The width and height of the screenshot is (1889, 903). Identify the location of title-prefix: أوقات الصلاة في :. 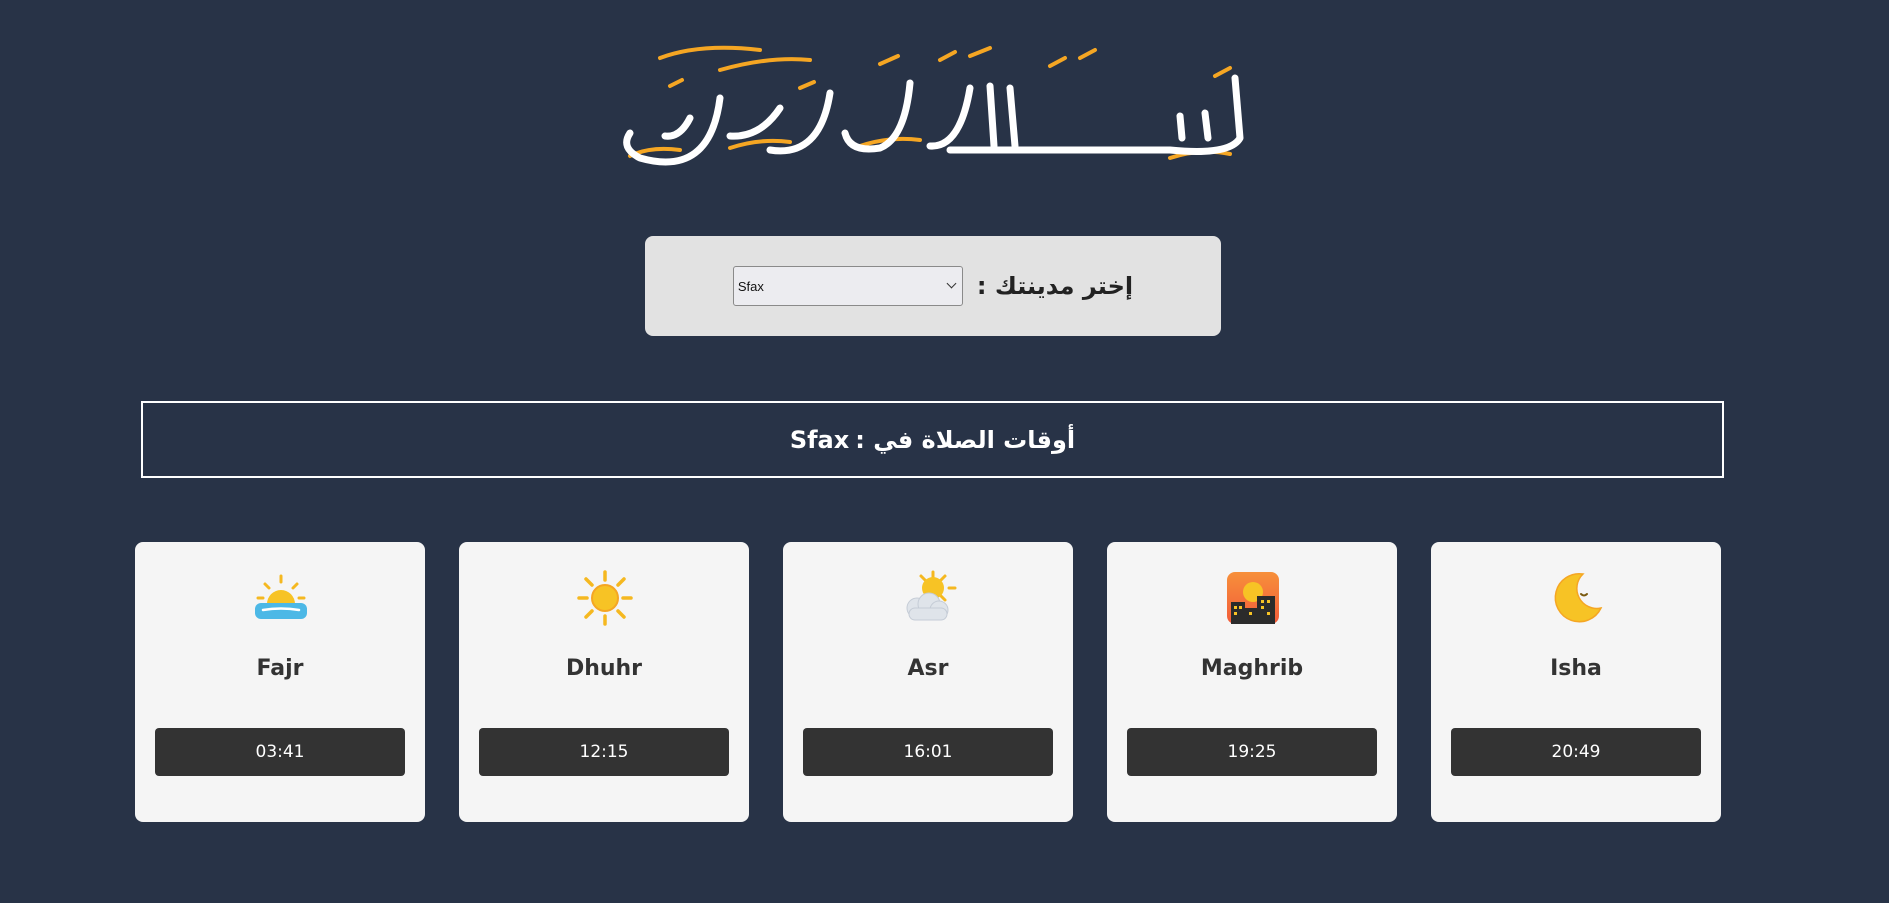
(965, 439).